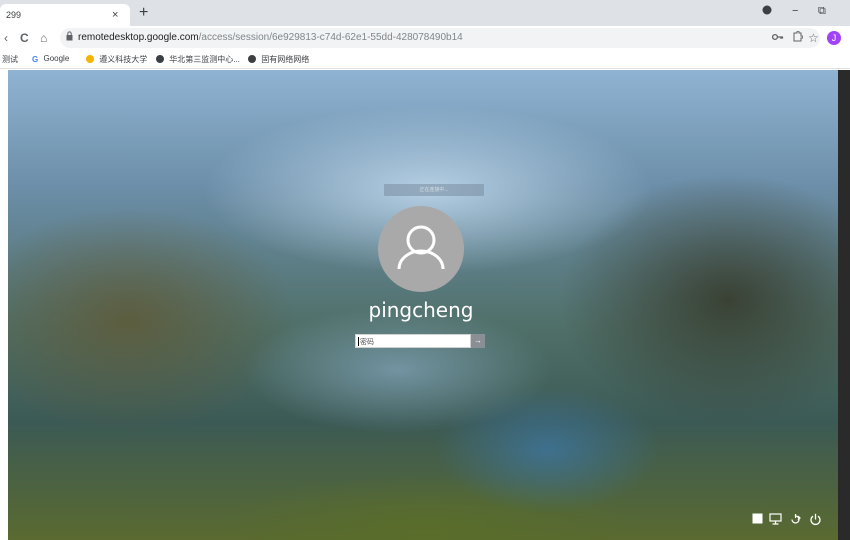 This screenshot has width=850, height=540. What do you see at coordinates (757, 520) in the screenshot?
I see `keyboard-icon` at bounding box center [757, 520].